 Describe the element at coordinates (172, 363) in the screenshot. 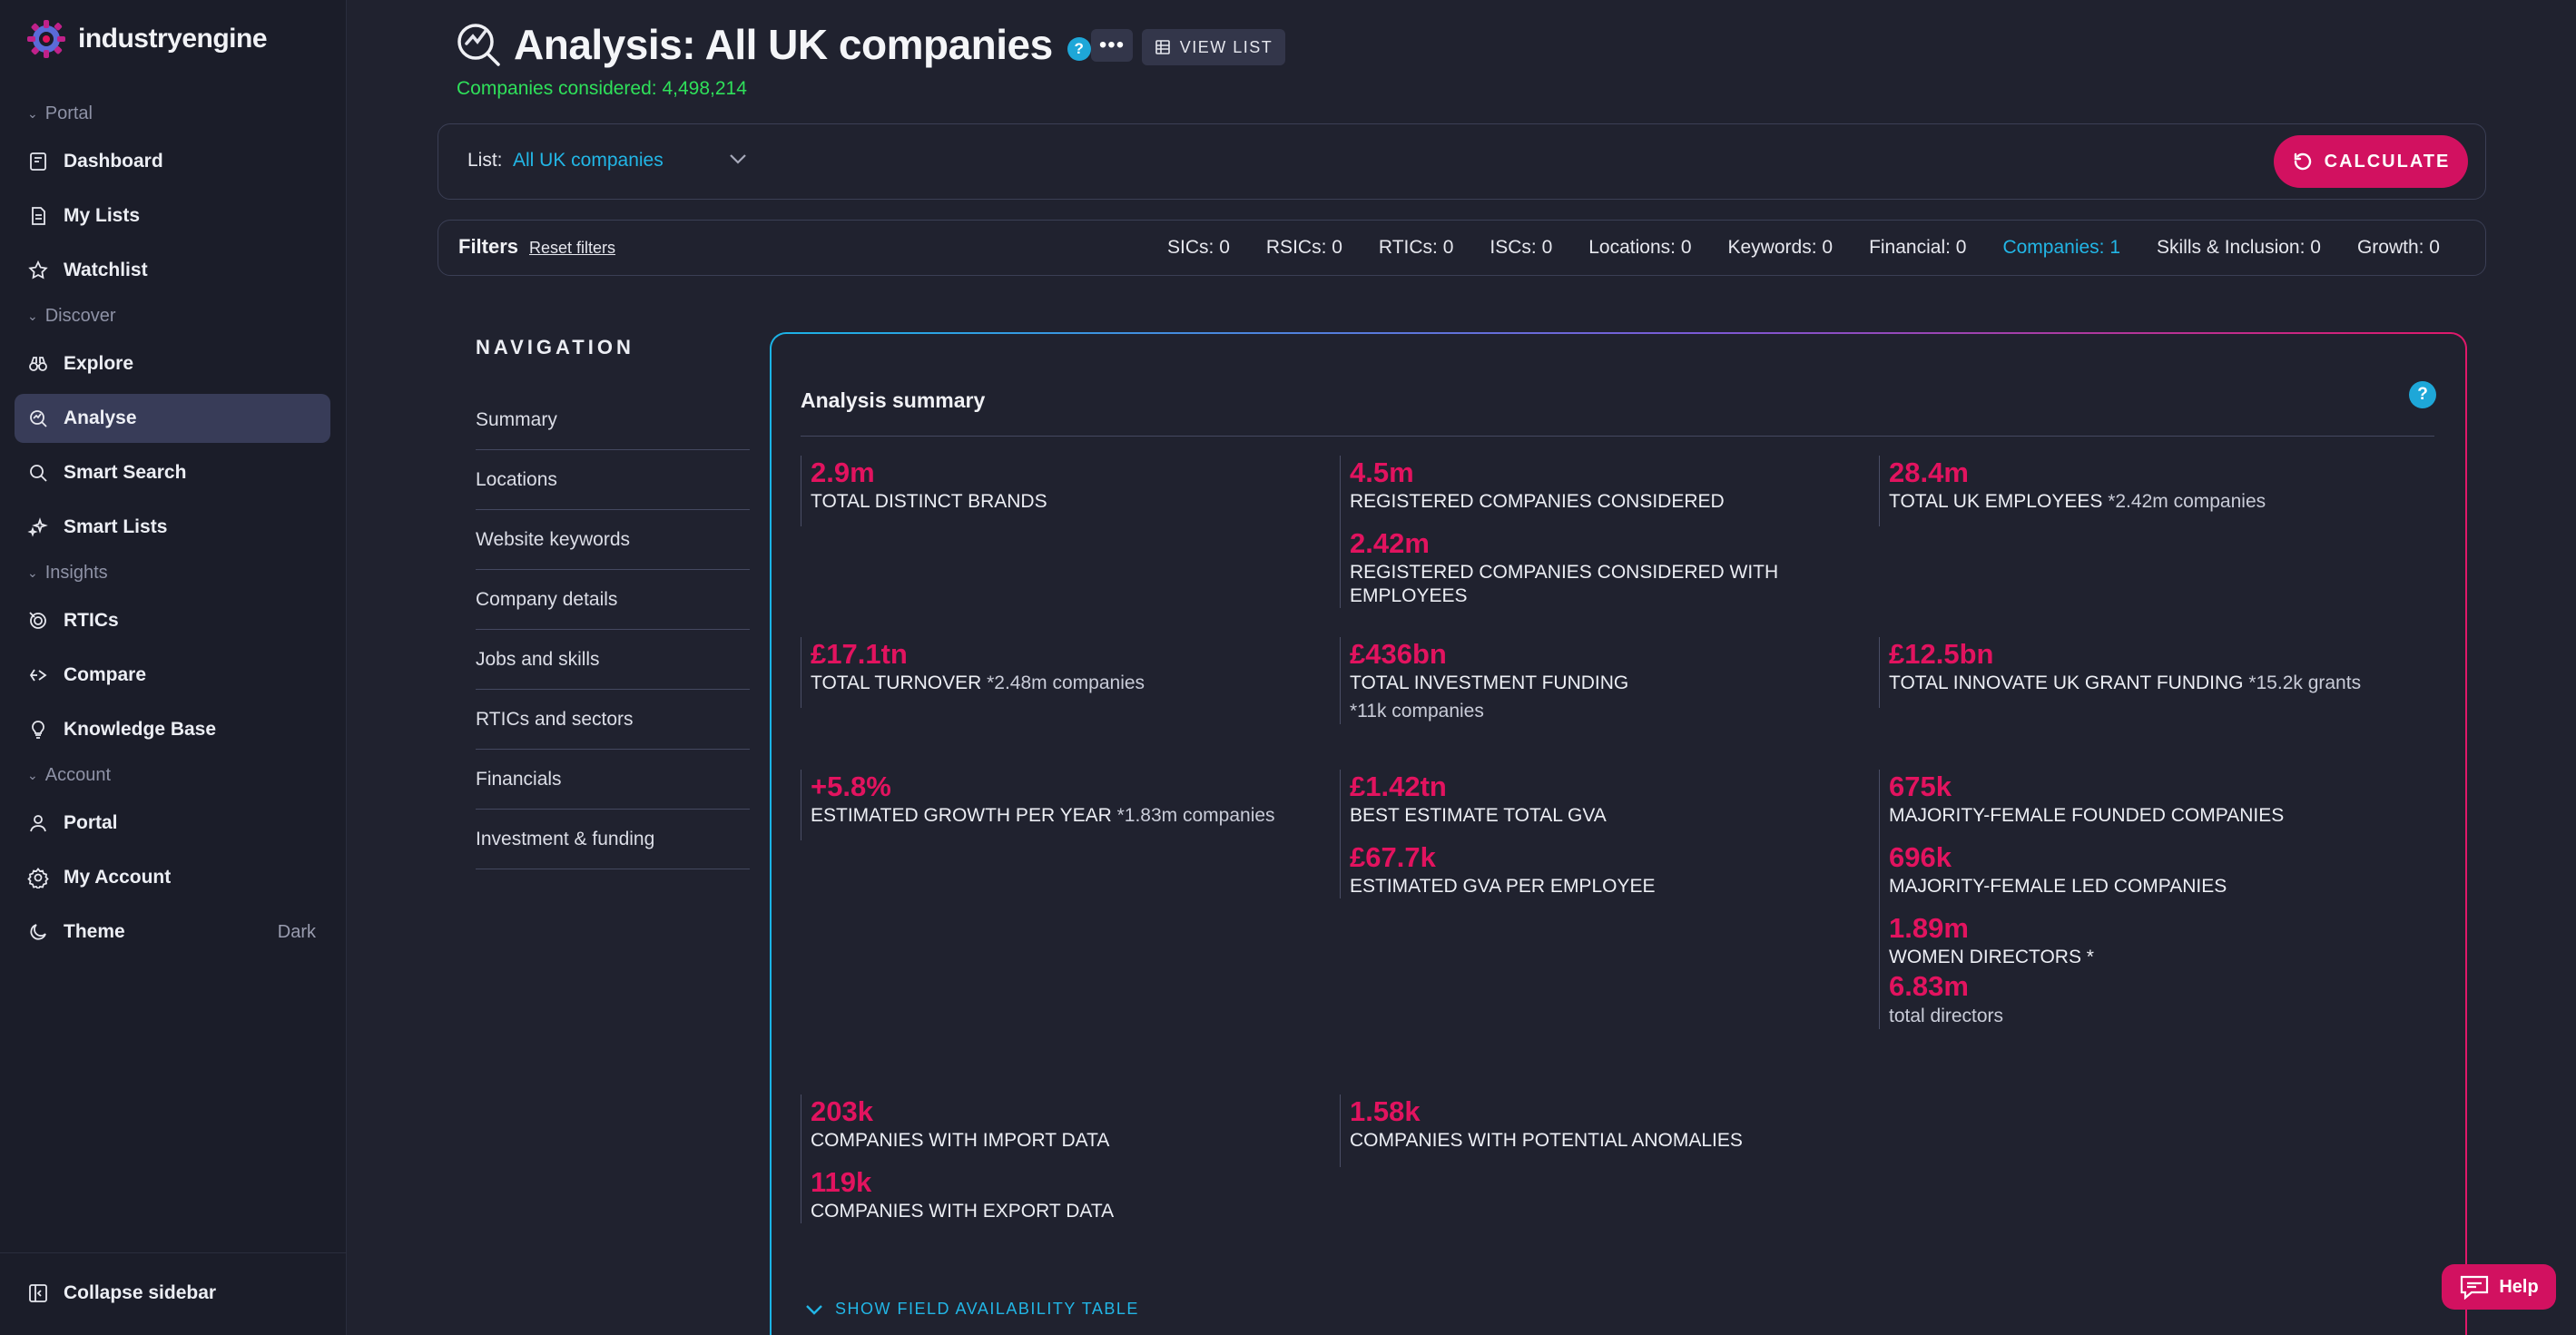

I see `sidebar-item-explore: Explore` at that location.